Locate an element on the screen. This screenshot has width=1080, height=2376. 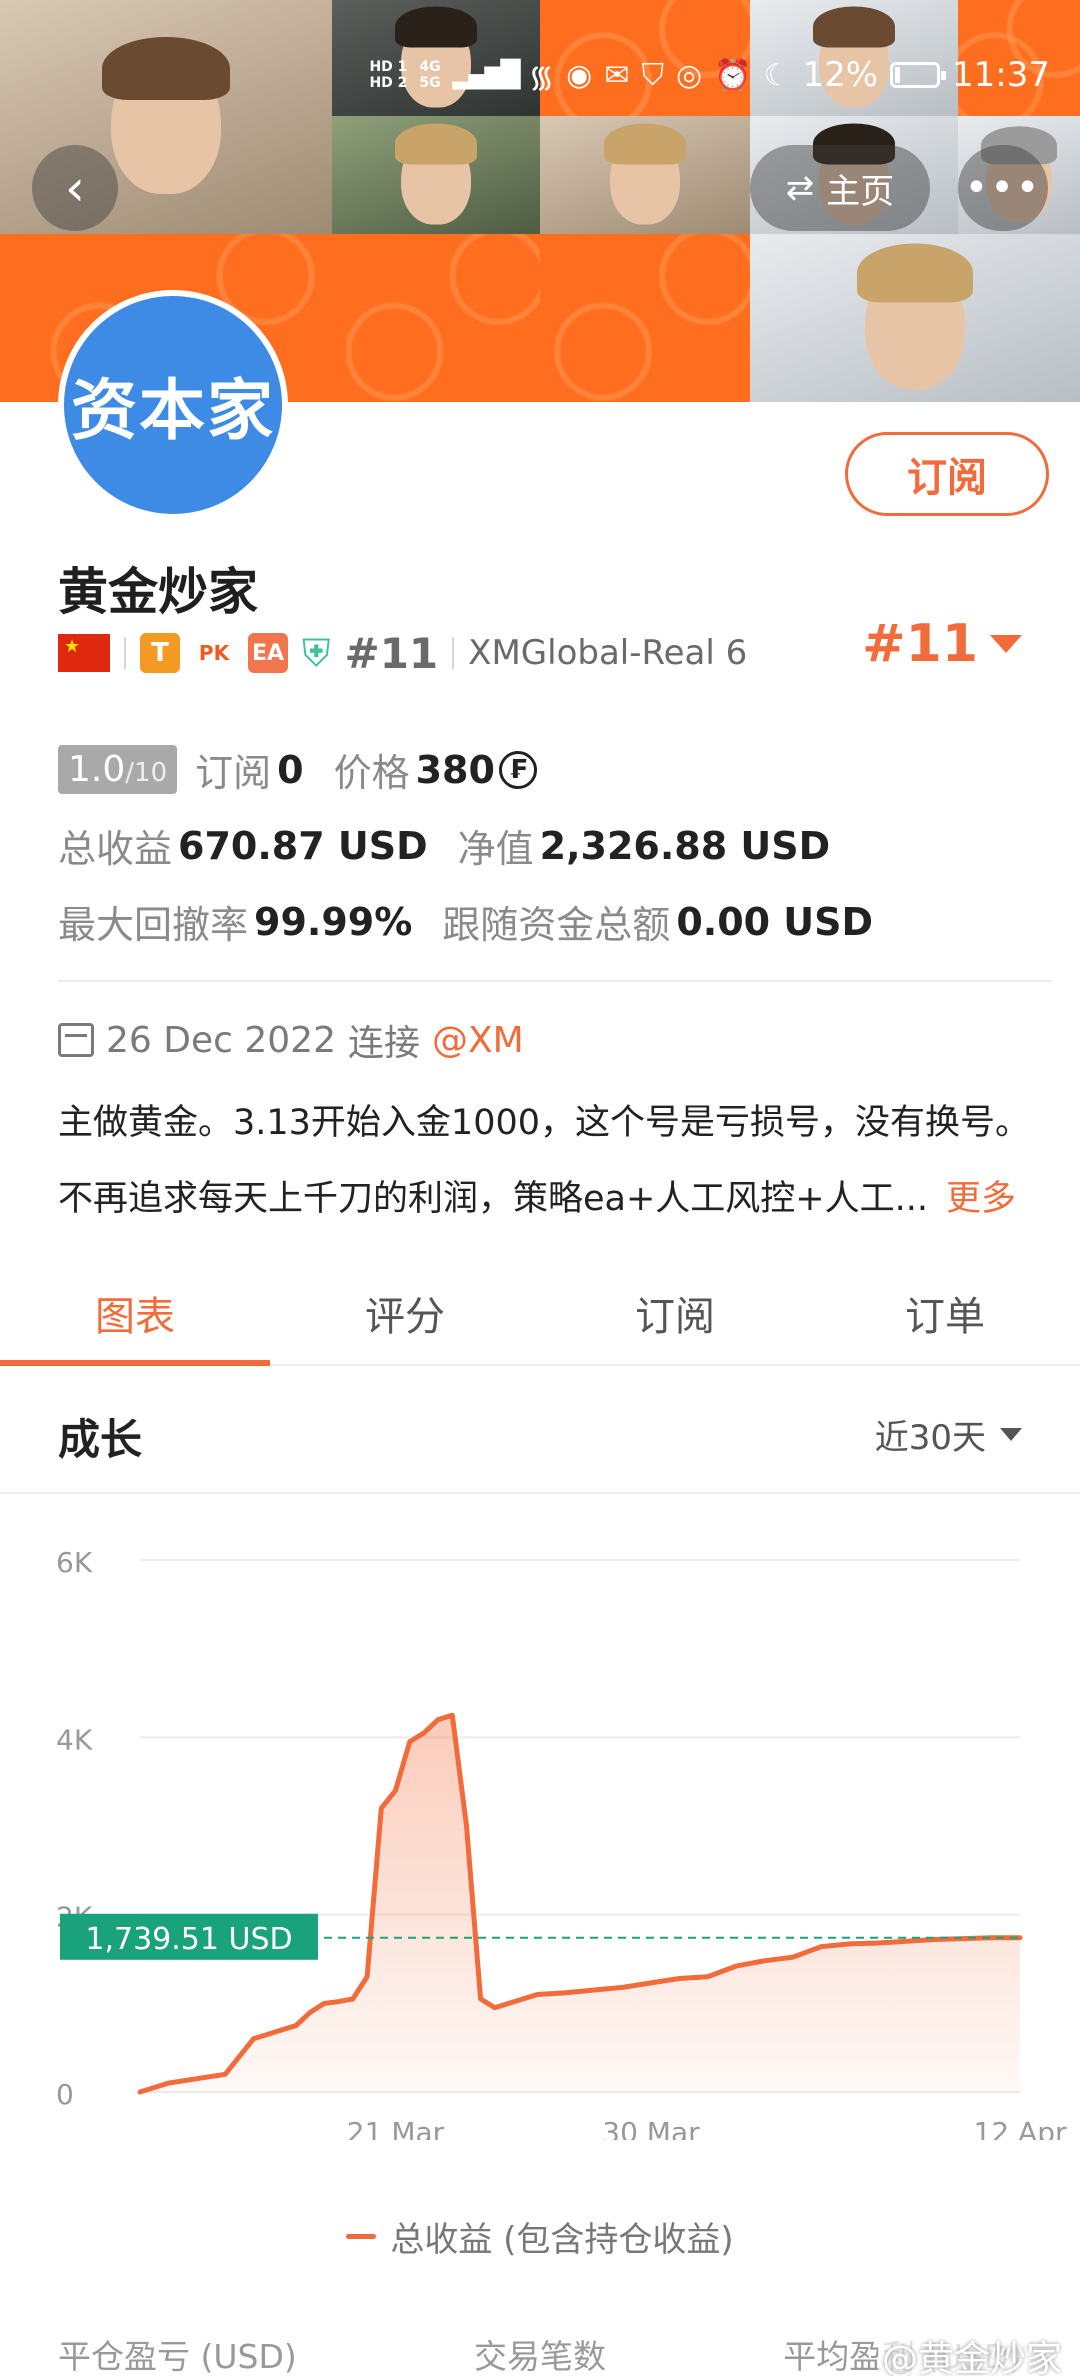
swap-icon: ⇄ is located at coordinates (800, 188).